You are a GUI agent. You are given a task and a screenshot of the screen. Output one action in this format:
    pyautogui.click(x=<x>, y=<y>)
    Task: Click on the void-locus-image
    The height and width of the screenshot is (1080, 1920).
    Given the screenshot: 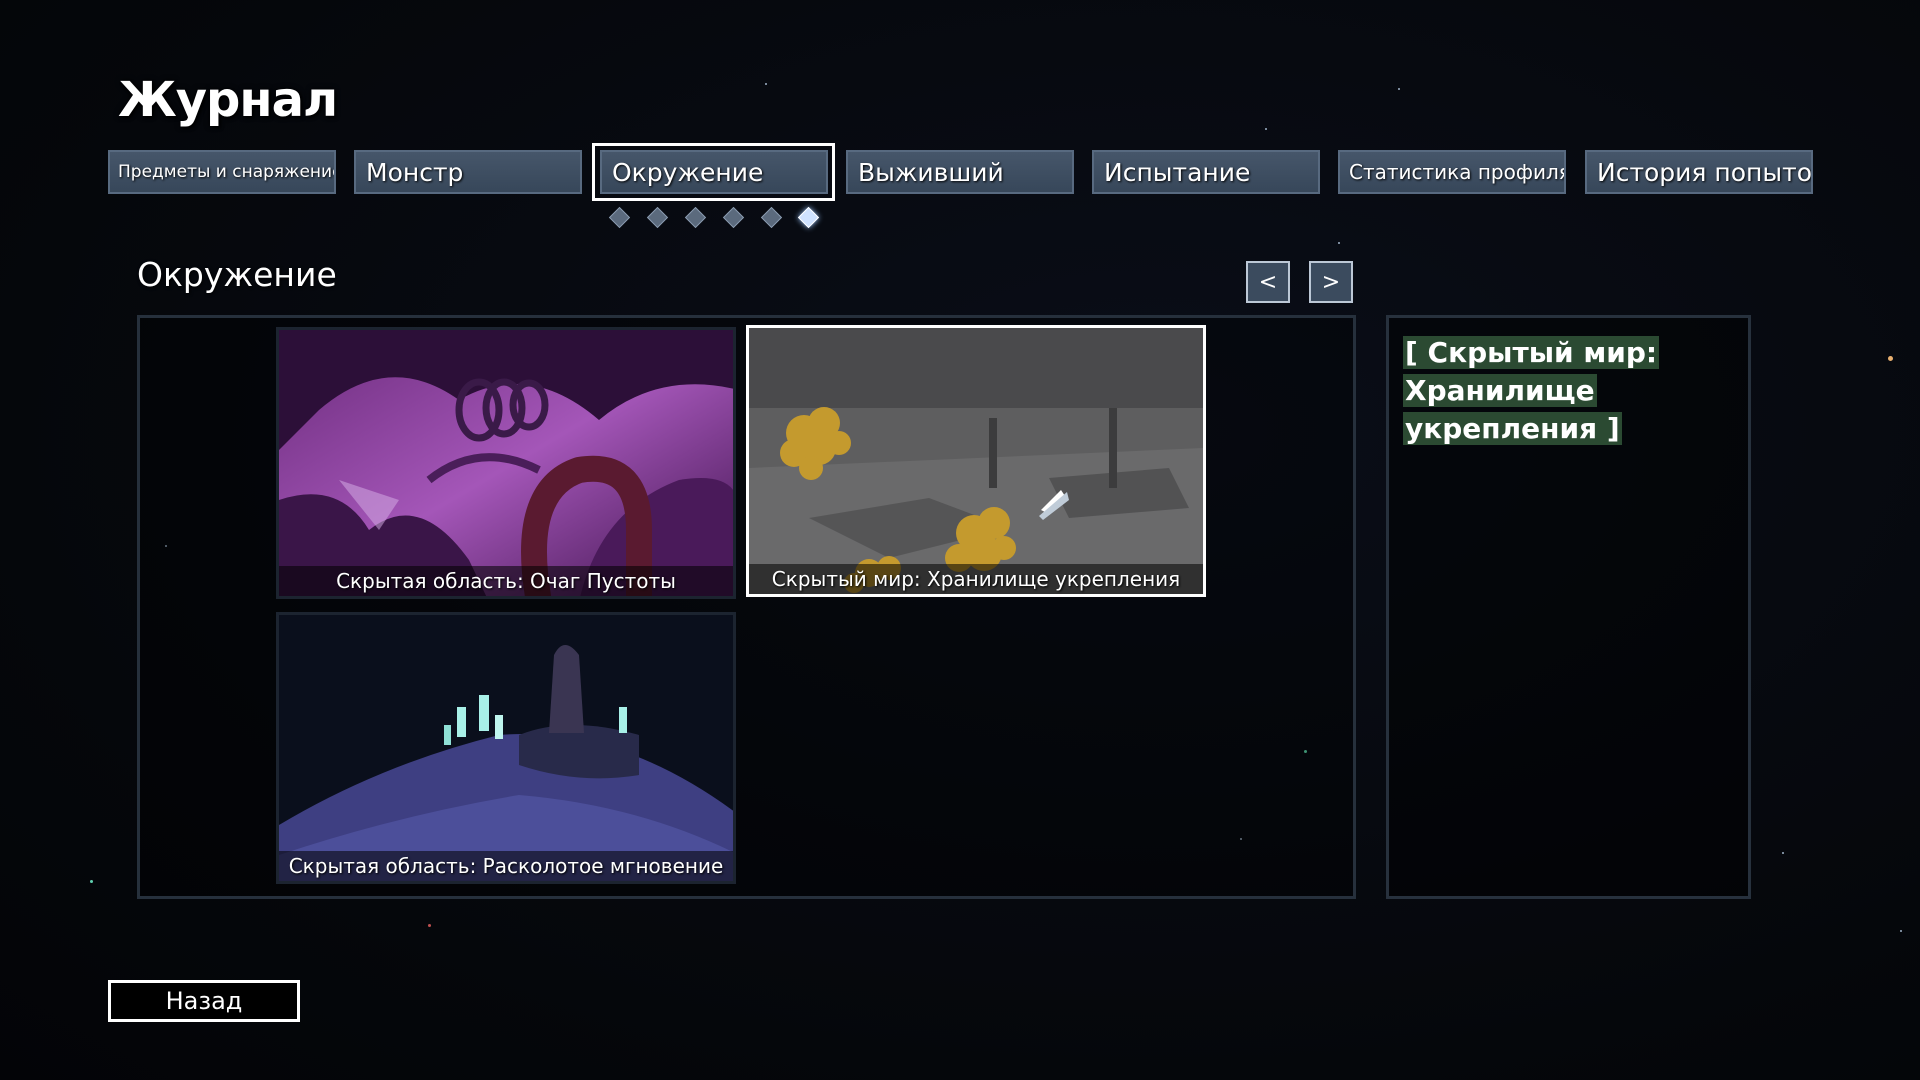 What is the action you would take?
    pyautogui.click(x=506, y=463)
    